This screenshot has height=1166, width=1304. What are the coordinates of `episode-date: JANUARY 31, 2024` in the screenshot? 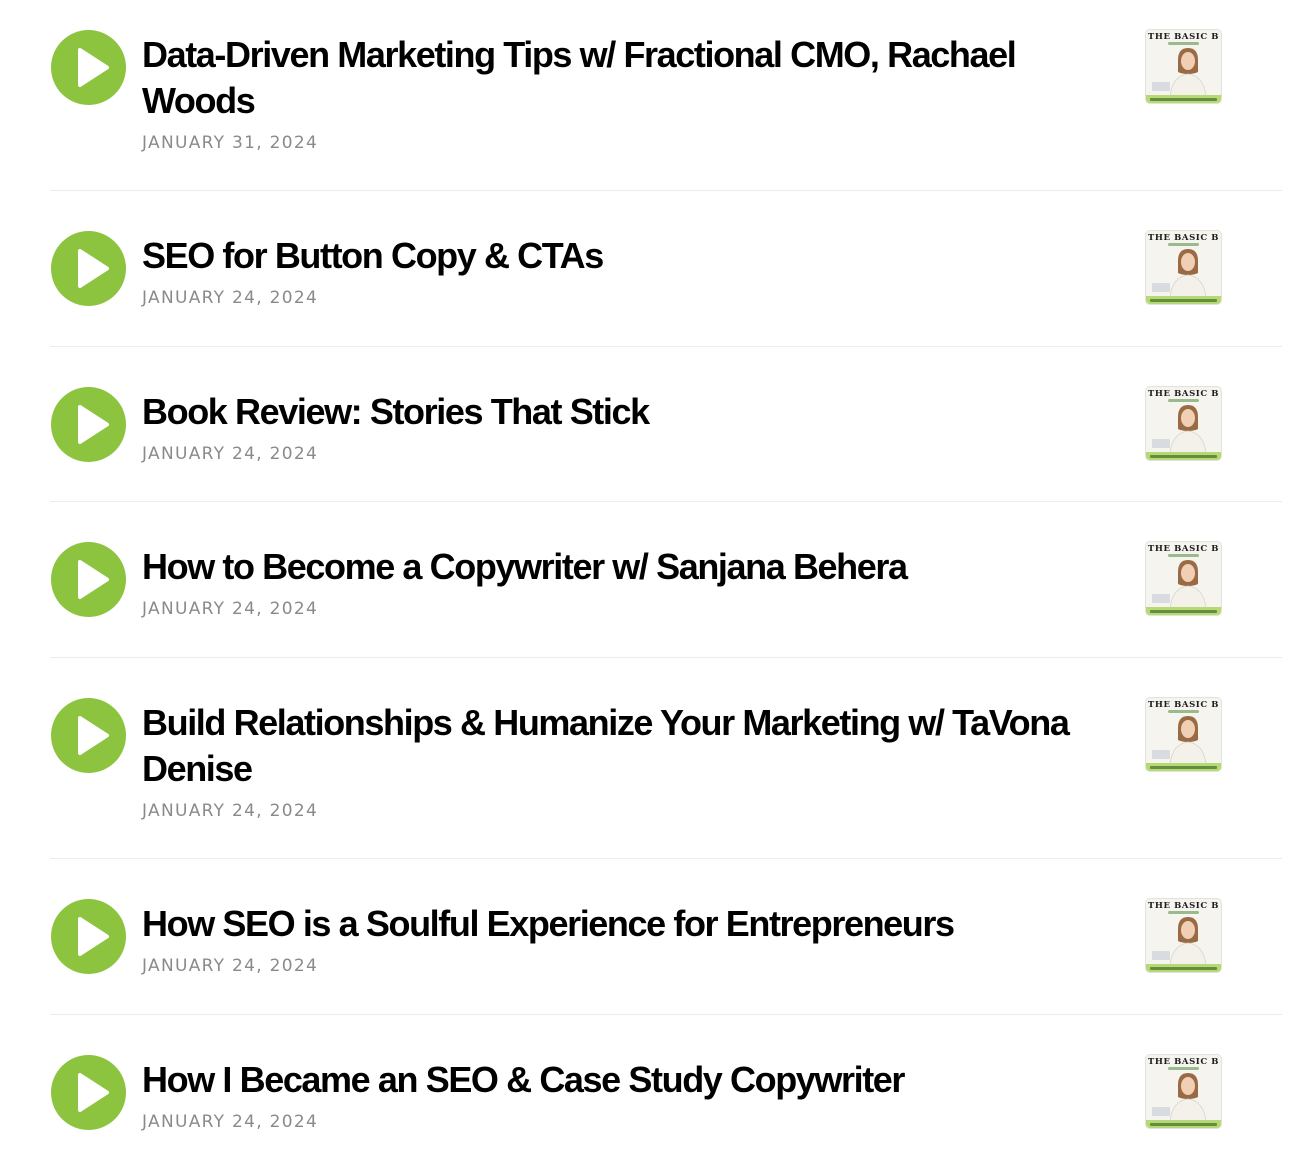 It's located at (230, 143).